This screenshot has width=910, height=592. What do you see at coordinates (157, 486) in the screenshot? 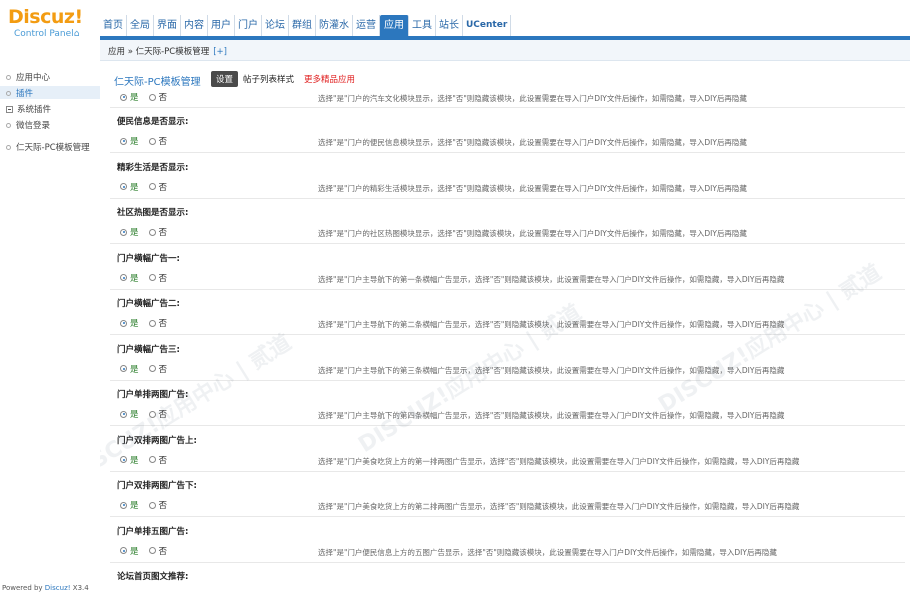
I see `setting-label: 门户双排两图广告下:` at bounding box center [157, 486].